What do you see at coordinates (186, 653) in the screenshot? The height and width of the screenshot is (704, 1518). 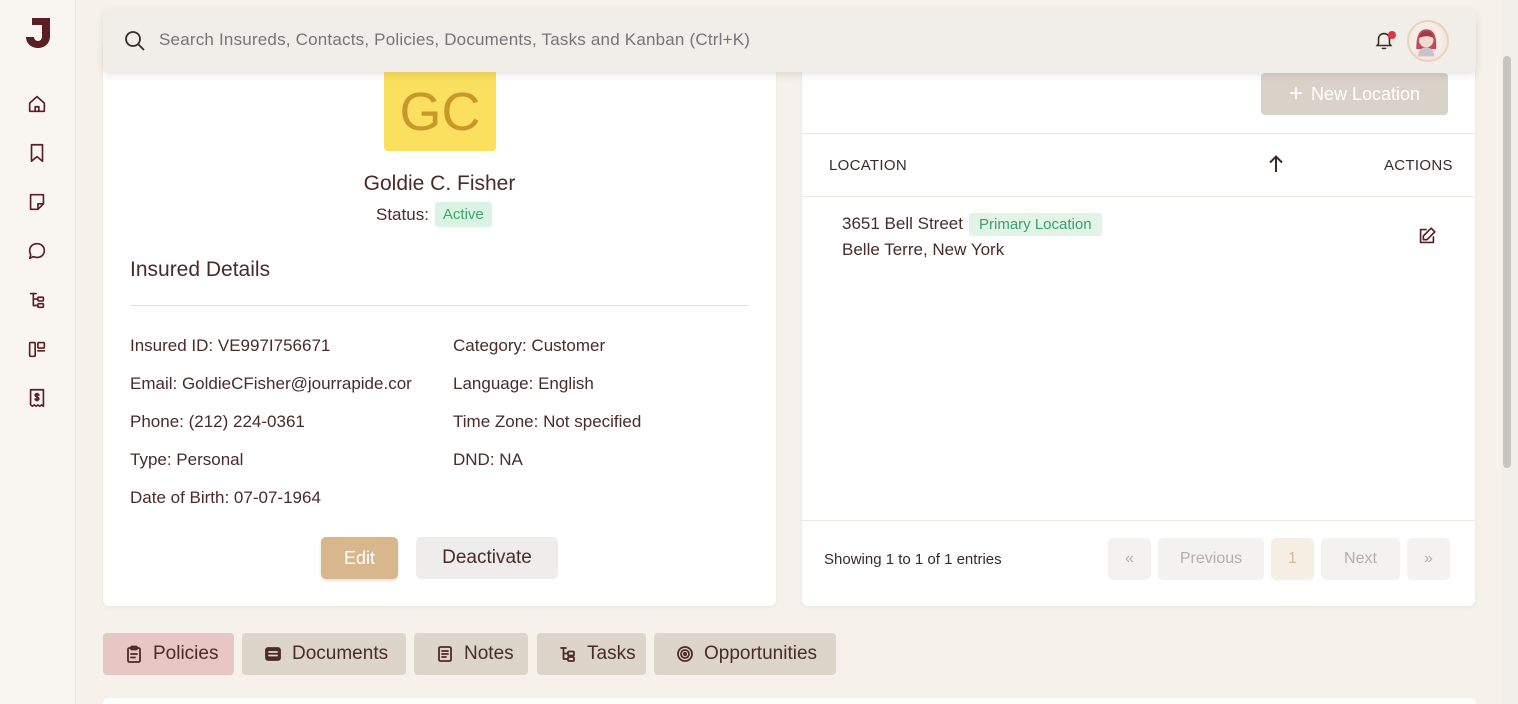 I see `tab-label: Policies` at bounding box center [186, 653].